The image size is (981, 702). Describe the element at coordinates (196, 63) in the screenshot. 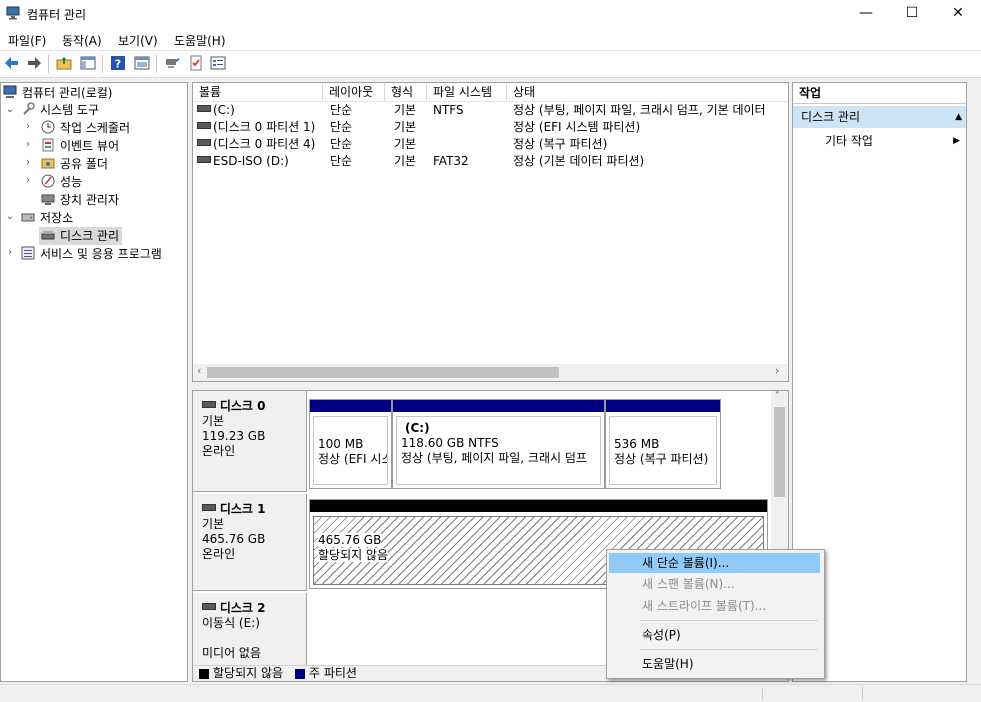

I see `checklist-icon` at that location.